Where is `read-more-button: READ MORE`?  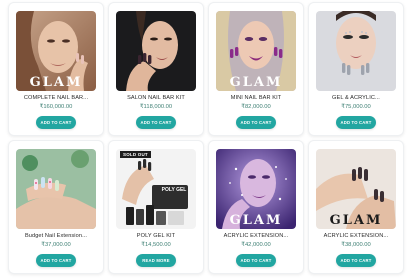
read-more-button: READ MORE is located at coordinates (156, 260).